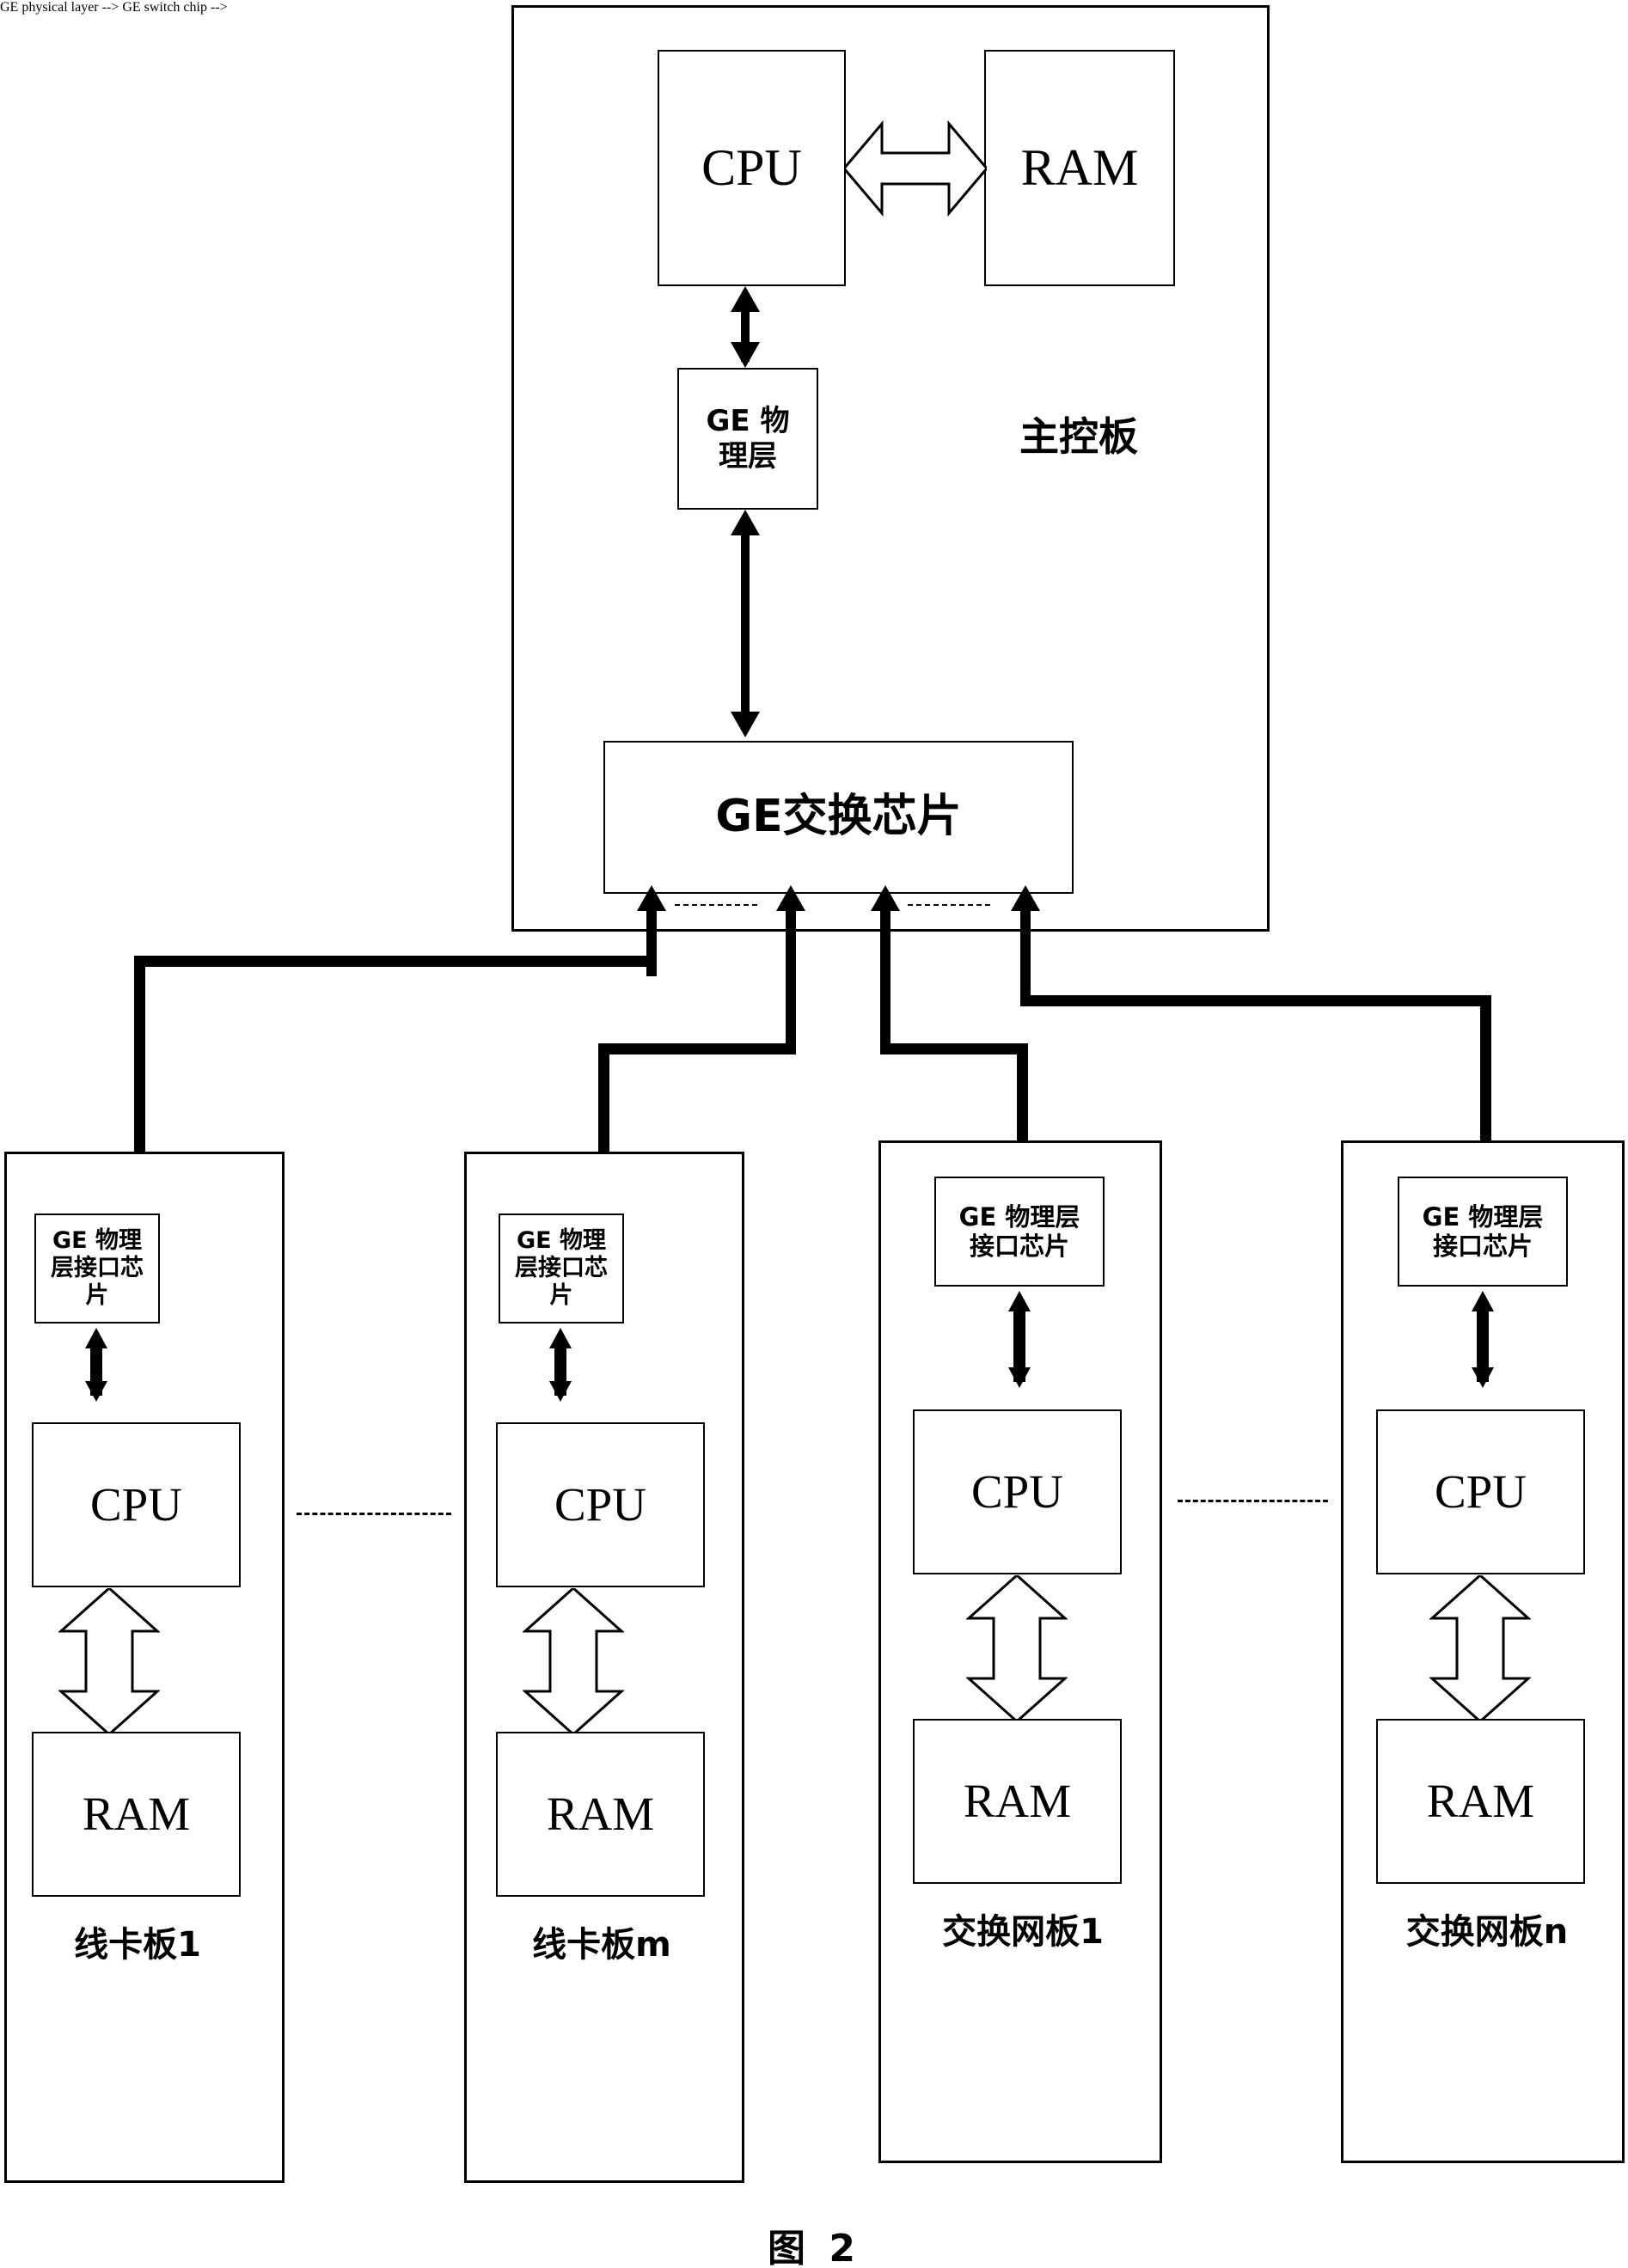 The height and width of the screenshot is (2268, 1628). I want to click on switch-fabric-n-phy-cpu-arrow-down, so click(1483, 1377).